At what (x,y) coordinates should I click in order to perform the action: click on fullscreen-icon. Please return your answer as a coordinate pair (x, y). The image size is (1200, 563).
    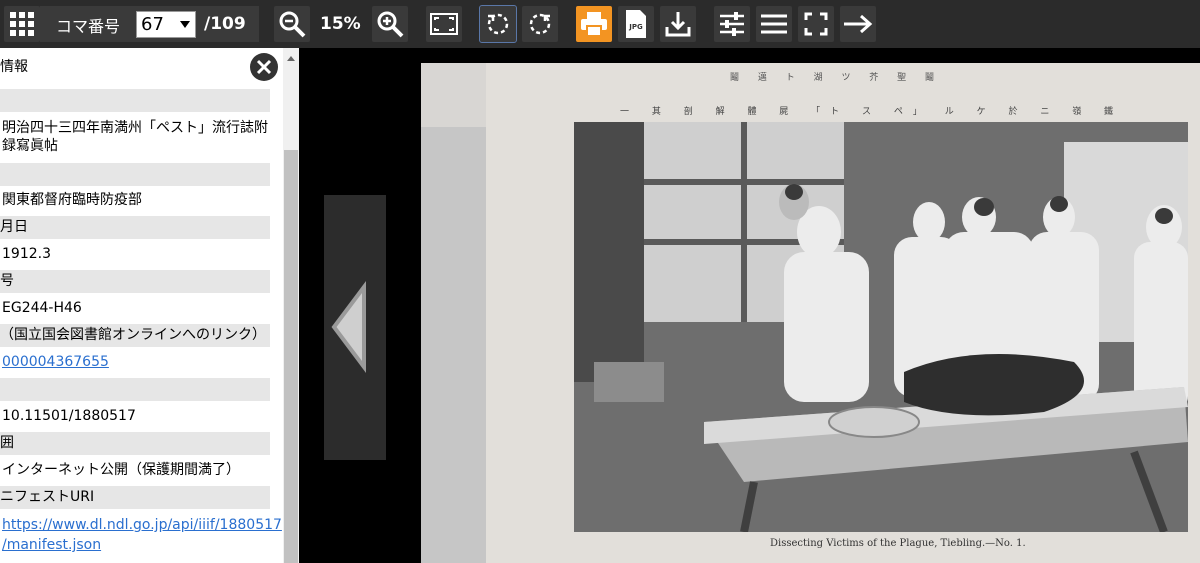
    Looking at the image, I should click on (816, 24).